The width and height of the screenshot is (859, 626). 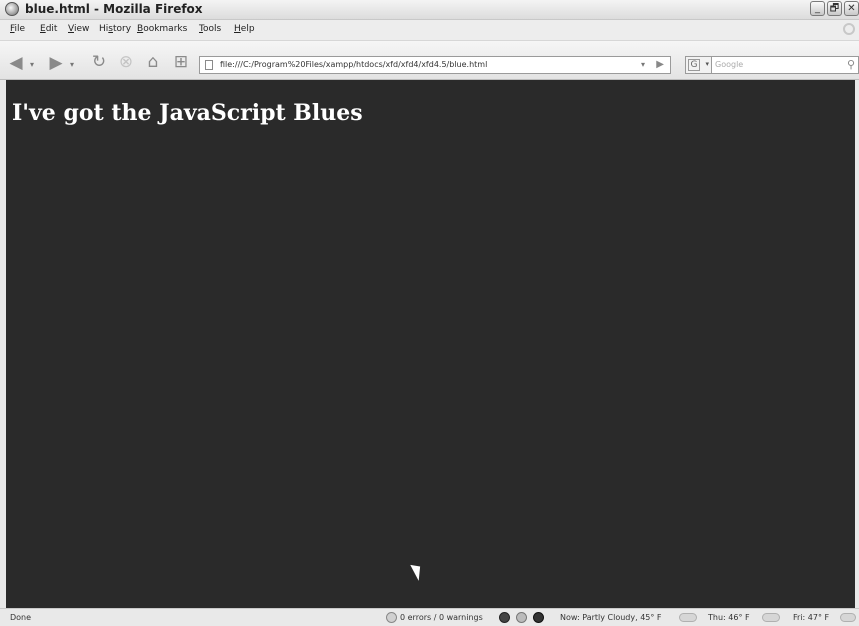 What do you see at coordinates (72, 64) in the screenshot?
I see `forward-history-dropdown-icon: ▾` at bounding box center [72, 64].